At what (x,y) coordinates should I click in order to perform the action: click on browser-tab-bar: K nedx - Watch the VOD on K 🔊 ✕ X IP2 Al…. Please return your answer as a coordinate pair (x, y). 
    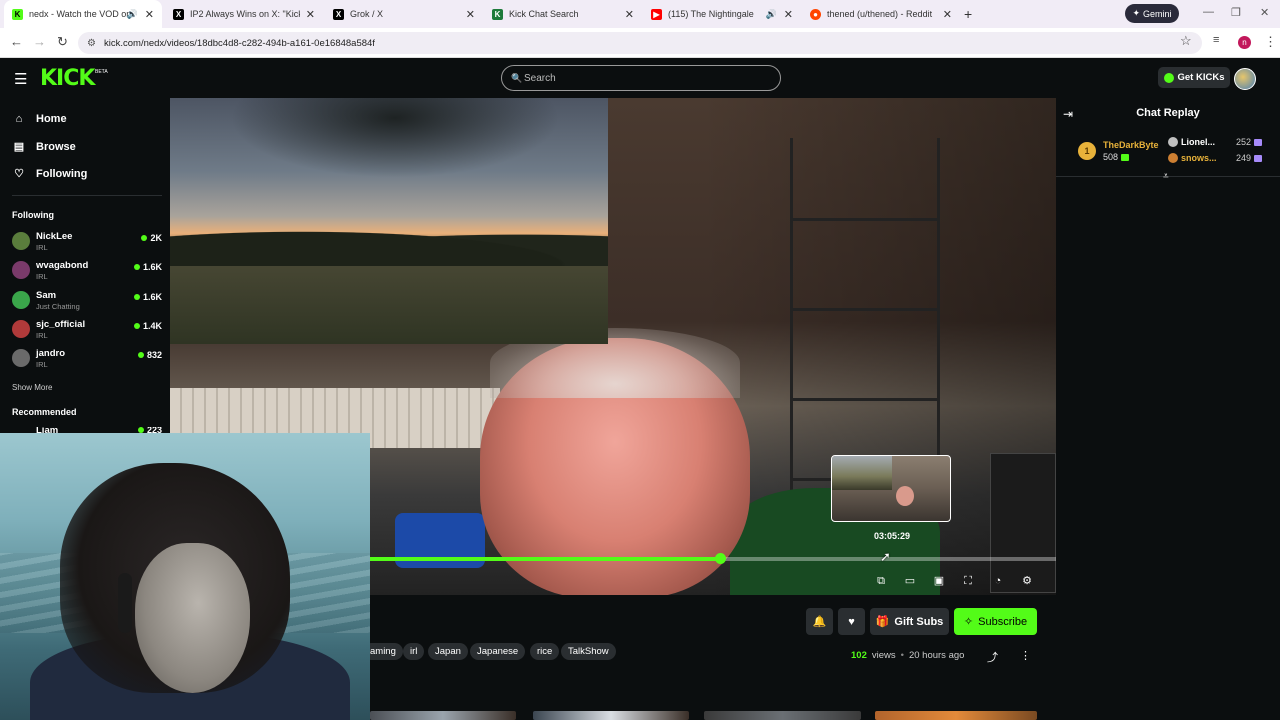
    Looking at the image, I should click on (640, 14).